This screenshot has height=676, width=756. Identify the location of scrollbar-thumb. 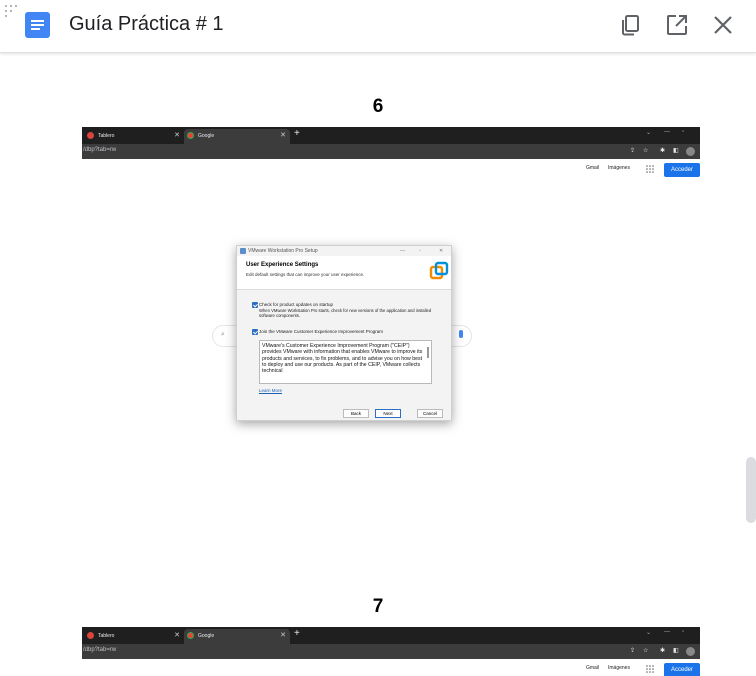
(751, 490).